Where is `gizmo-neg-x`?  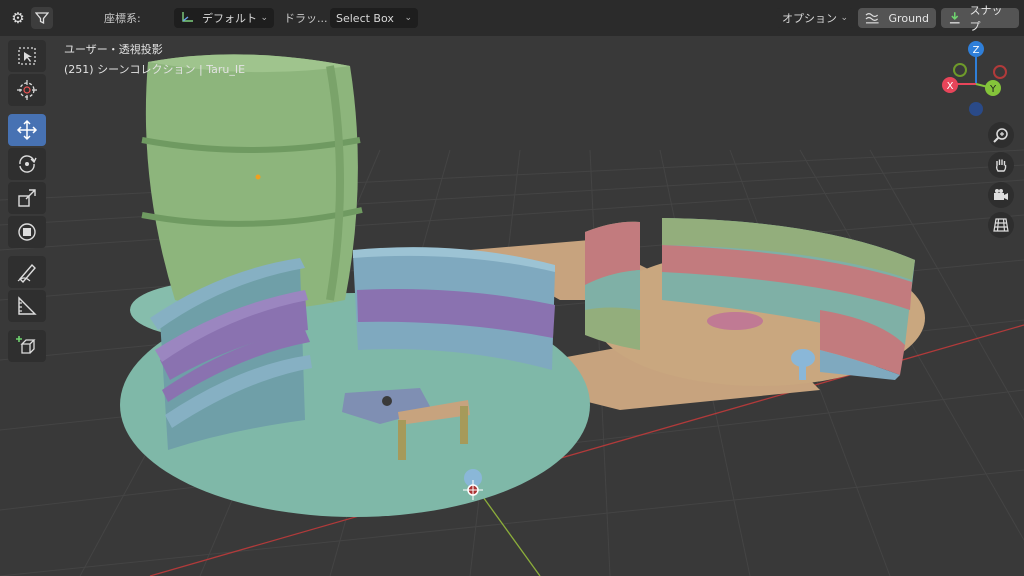 gizmo-neg-x is located at coordinates (1000, 72).